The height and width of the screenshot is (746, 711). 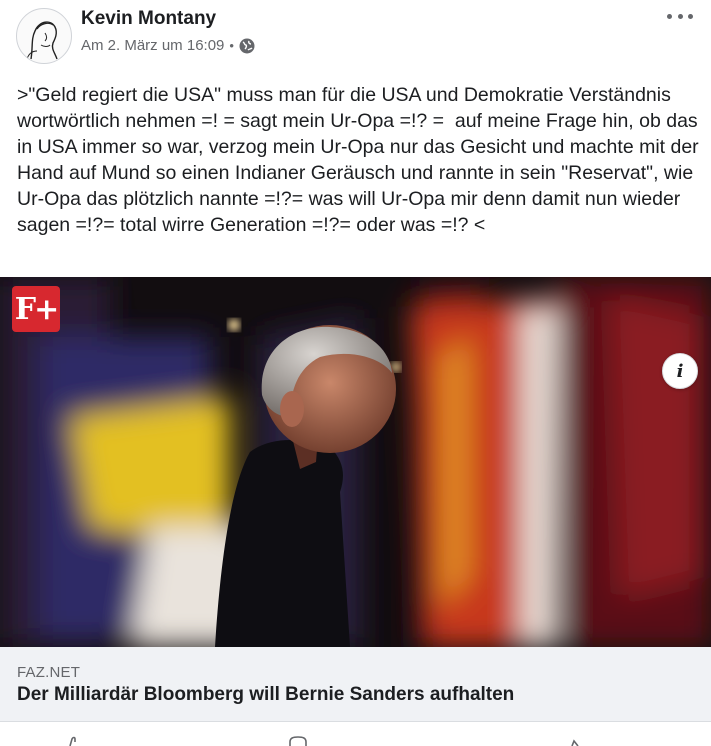 What do you see at coordinates (573, 741) in the screenshot?
I see `share-icon` at bounding box center [573, 741].